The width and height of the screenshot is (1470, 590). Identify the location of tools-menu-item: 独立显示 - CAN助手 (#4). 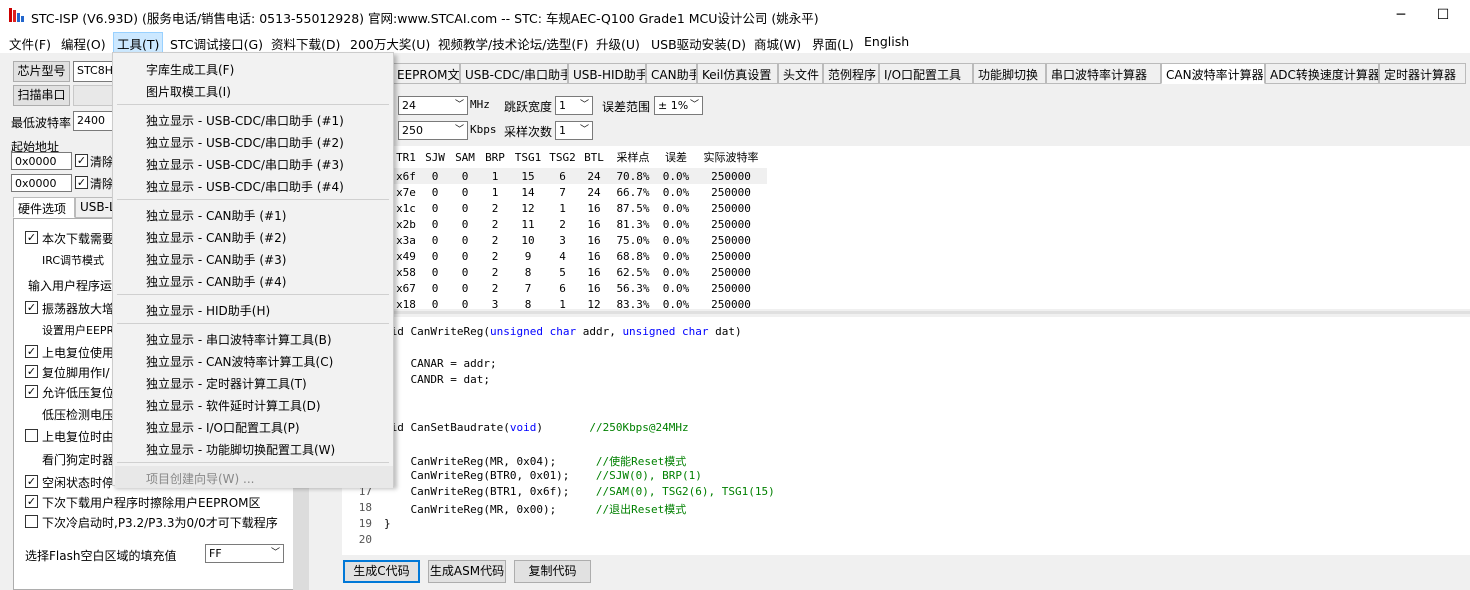
(216, 281).